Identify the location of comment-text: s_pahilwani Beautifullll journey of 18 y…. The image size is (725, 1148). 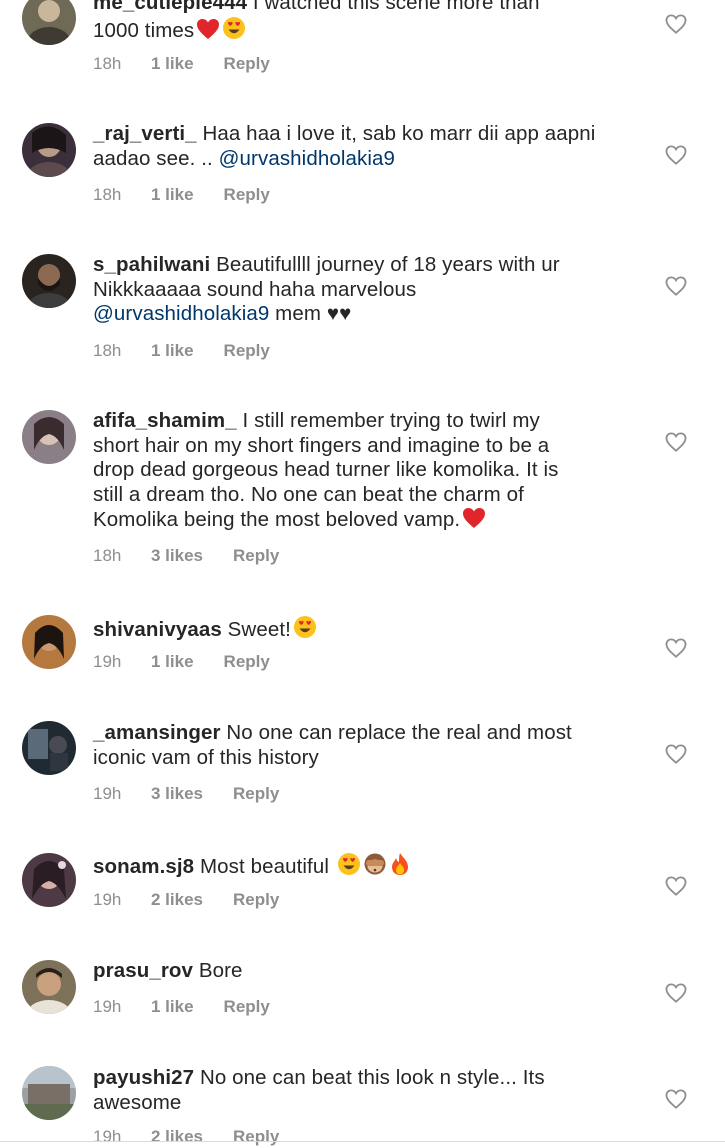
(373, 290).